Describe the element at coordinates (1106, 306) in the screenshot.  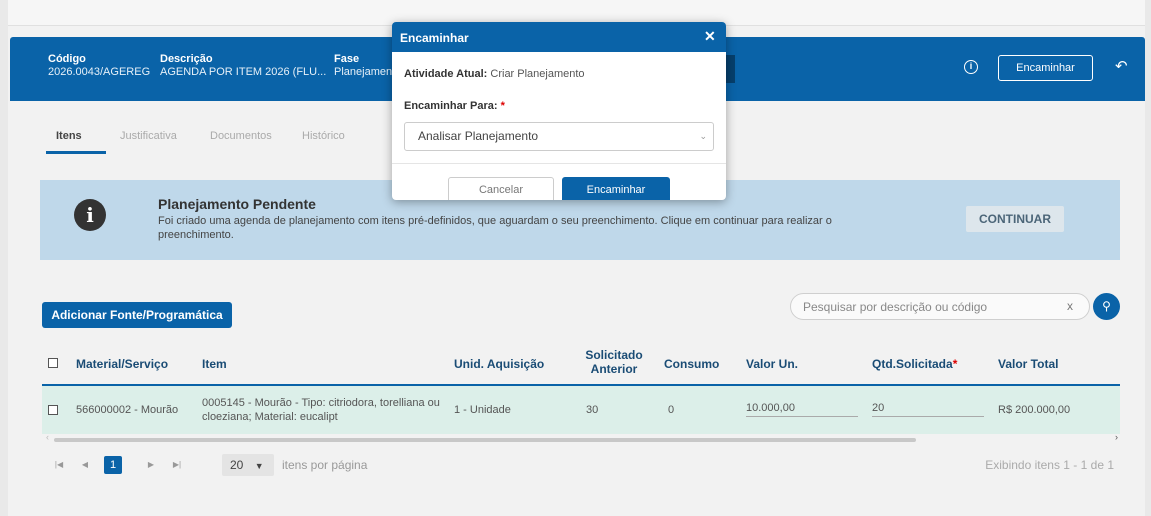
I see `search-icon: ⚲` at that location.